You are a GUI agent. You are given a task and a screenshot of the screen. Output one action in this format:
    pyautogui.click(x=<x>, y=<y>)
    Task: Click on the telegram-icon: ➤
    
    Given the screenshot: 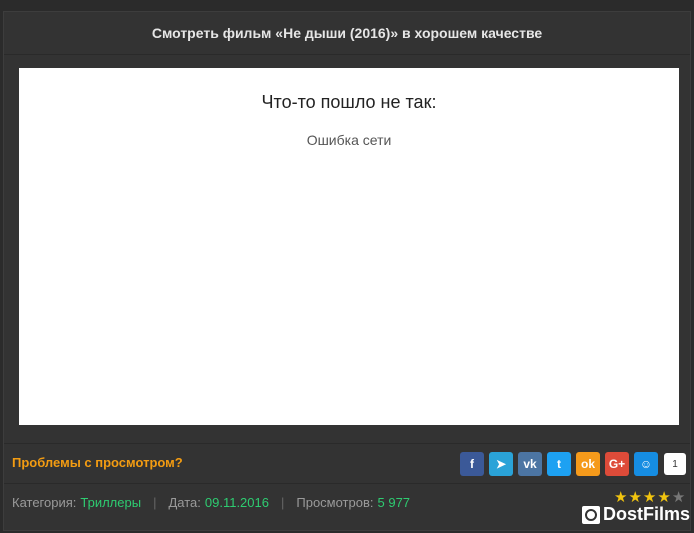 What is the action you would take?
    pyautogui.click(x=501, y=464)
    